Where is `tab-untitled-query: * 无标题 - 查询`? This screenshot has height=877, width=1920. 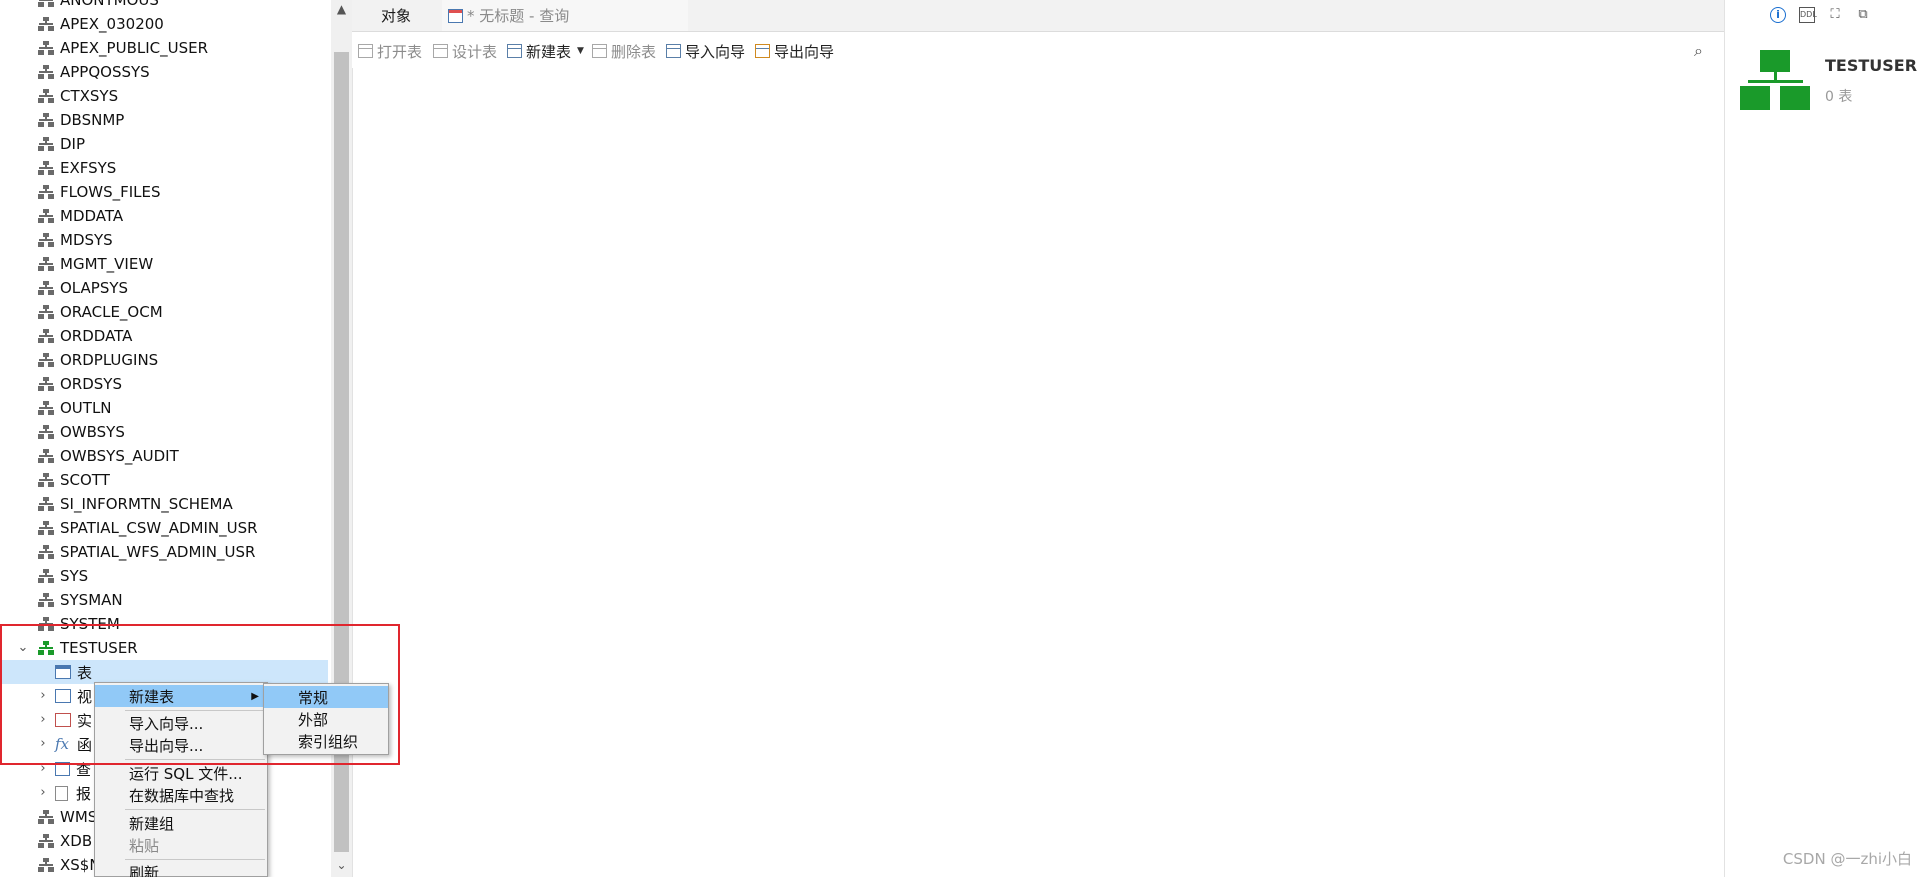 tab-untitled-query: * 无标题 - 查询 is located at coordinates (565, 15).